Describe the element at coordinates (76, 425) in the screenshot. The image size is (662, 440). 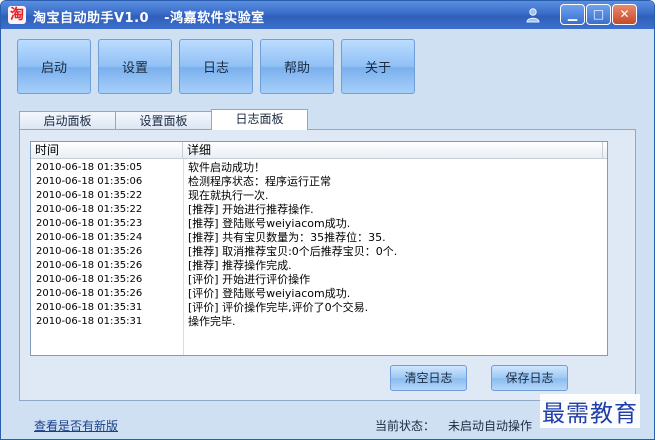
I see `check-update-link: 查看是否有新版` at that location.